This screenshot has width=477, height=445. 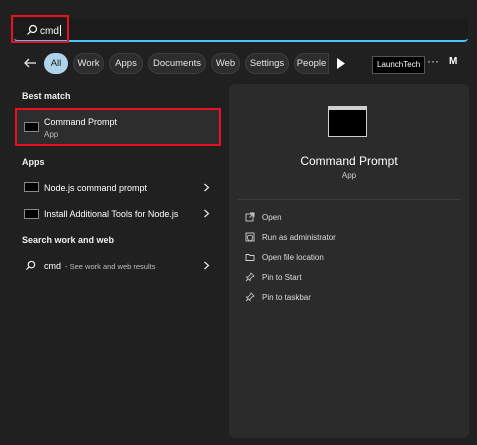 What do you see at coordinates (286, 297) in the screenshot?
I see `action-label: Pin to taskbar` at bounding box center [286, 297].